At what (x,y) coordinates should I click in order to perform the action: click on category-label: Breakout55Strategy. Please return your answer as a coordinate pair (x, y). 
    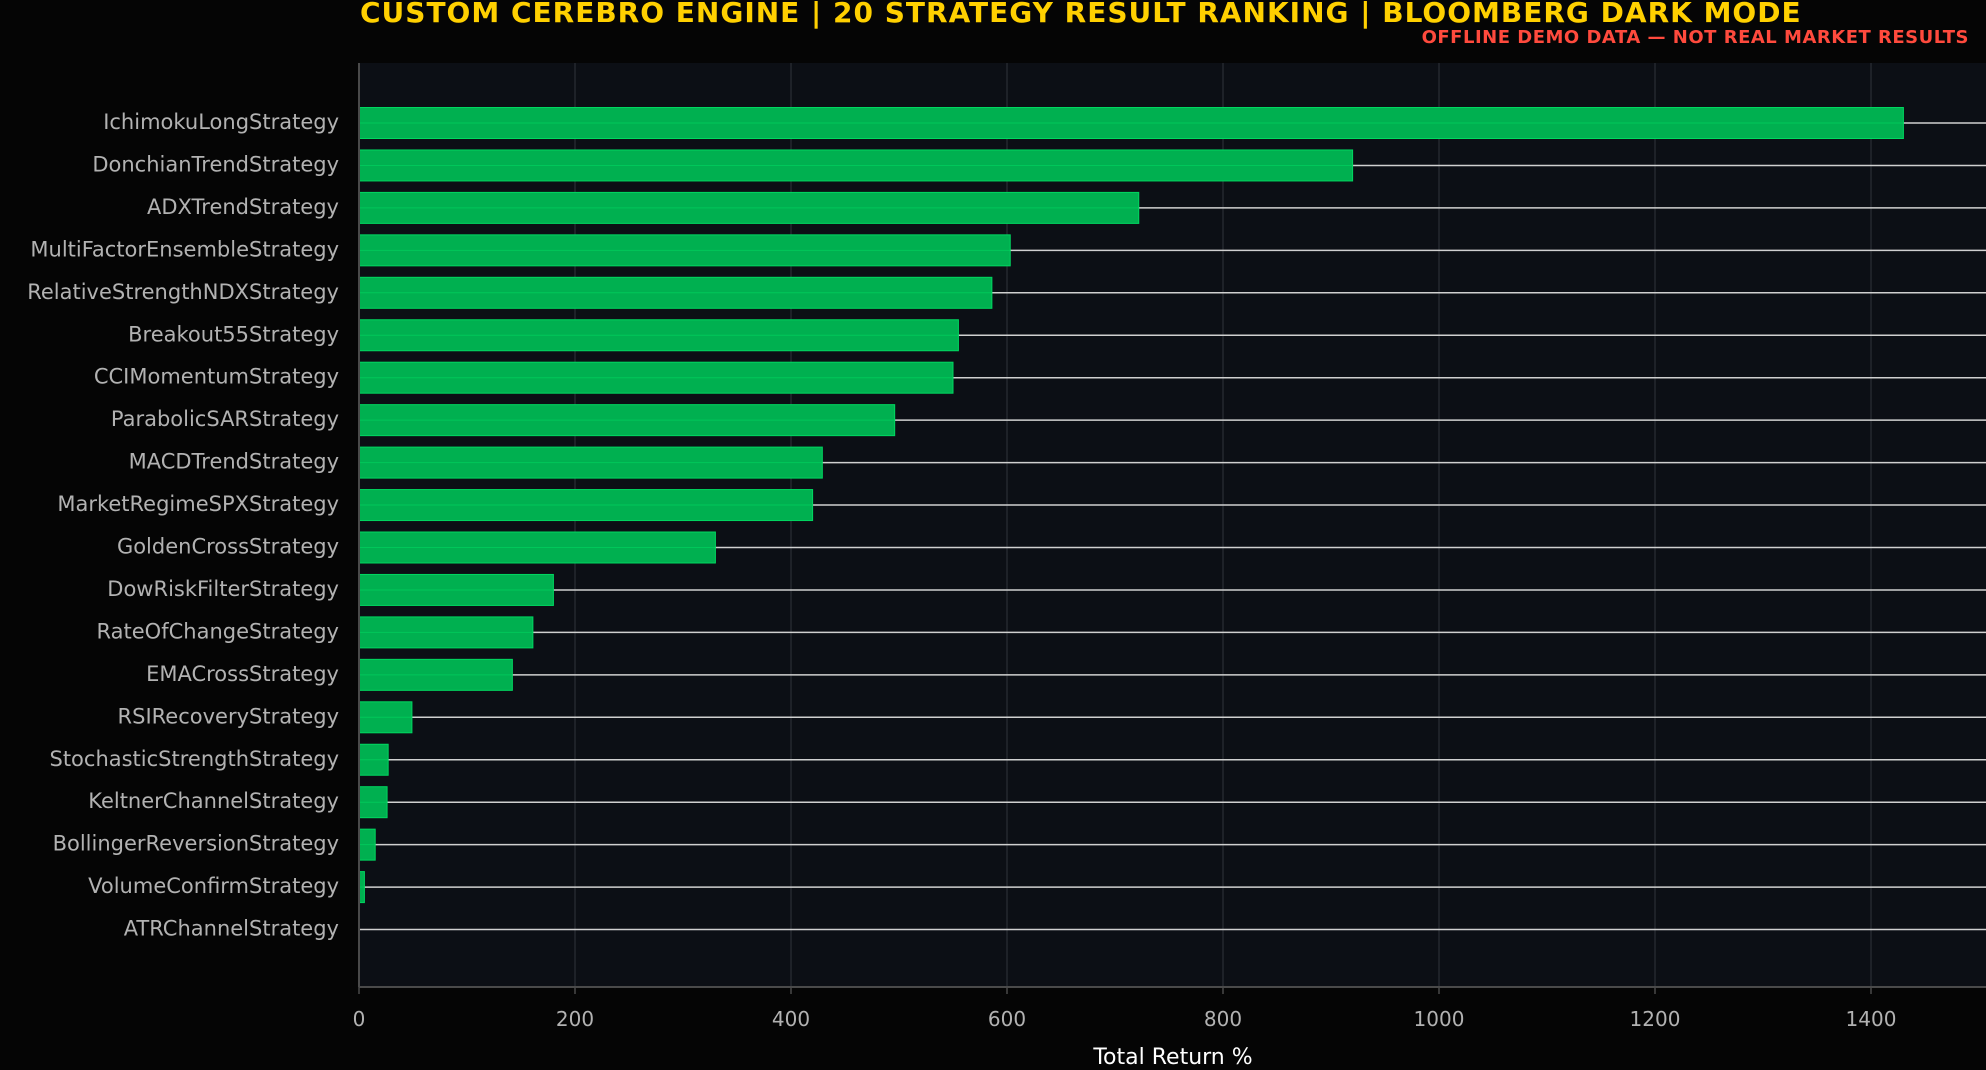
    Looking at the image, I should click on (233, 334).